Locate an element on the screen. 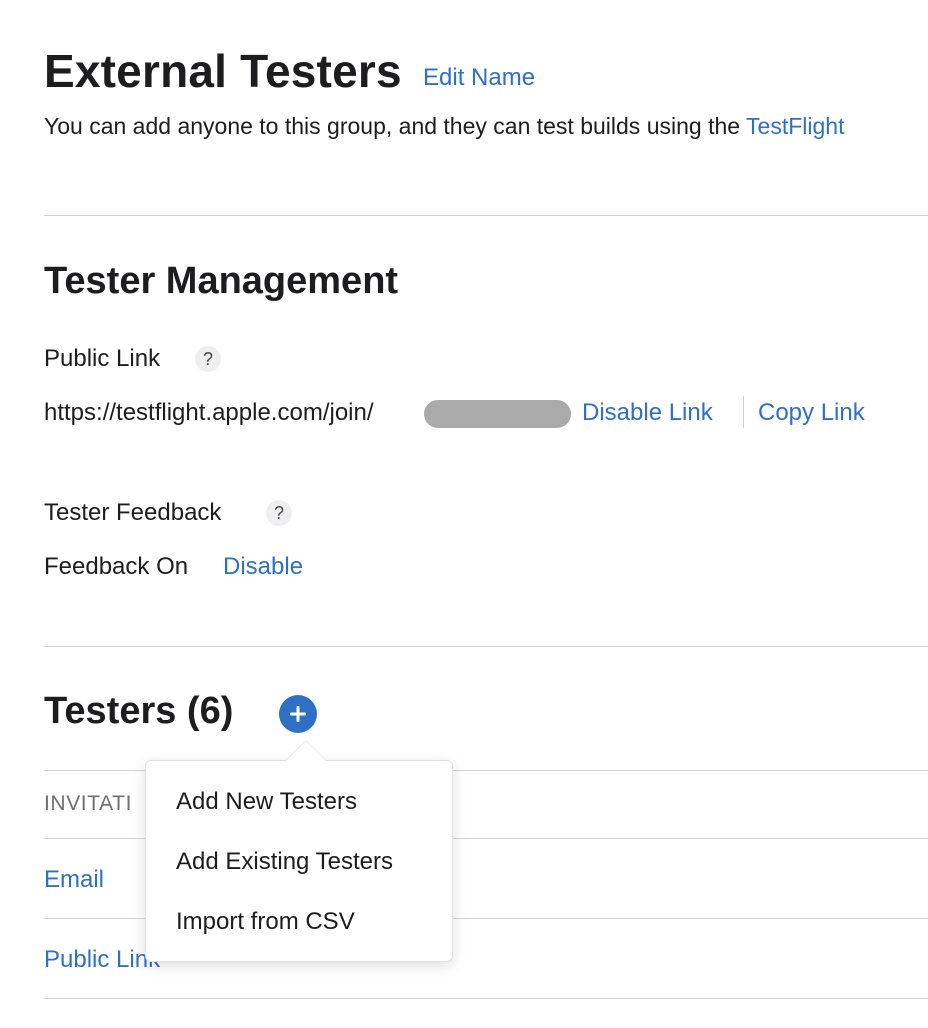 The height and width of the screenshot is (1028, 928). invitation-column-header: INVITATI is located at coordinates (88, 803).